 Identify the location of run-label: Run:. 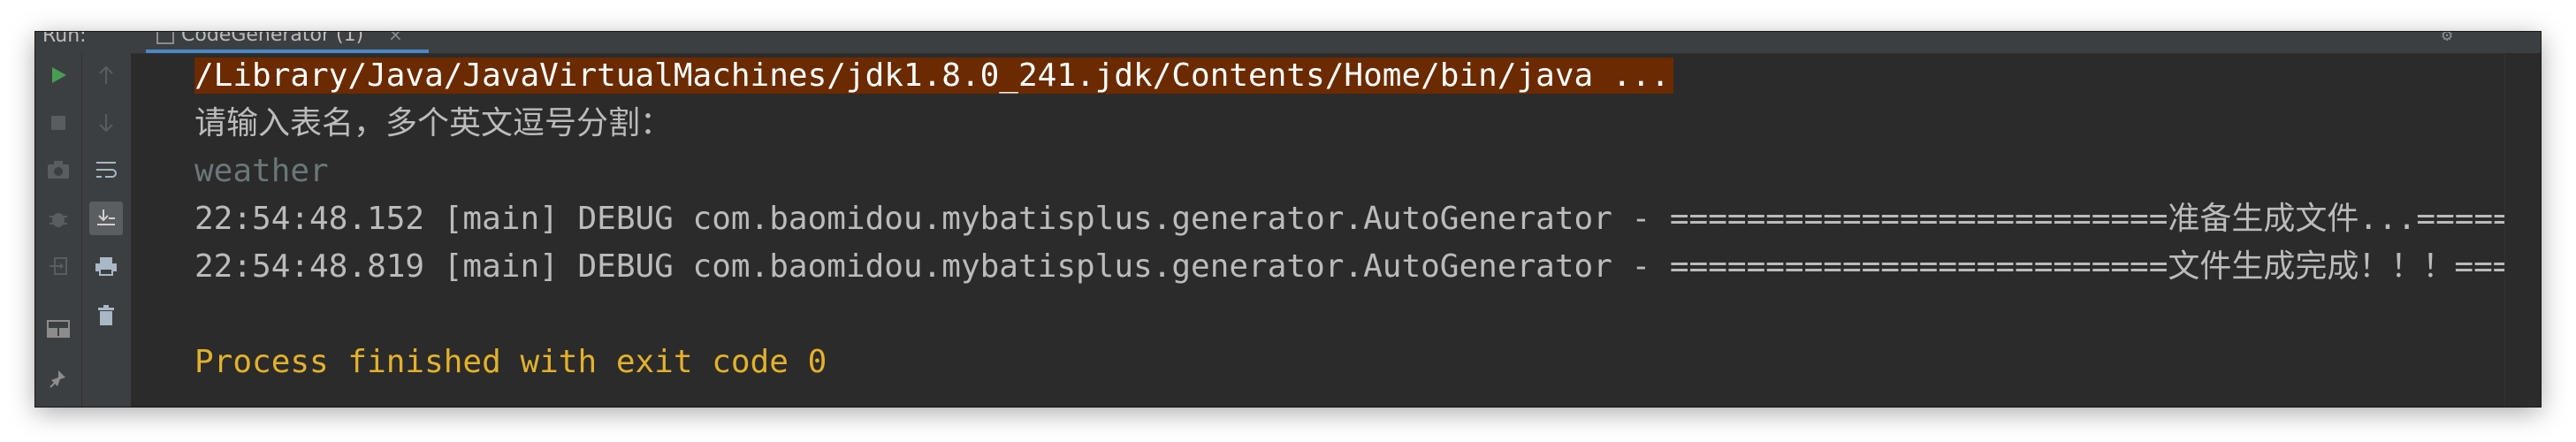
(64, 39).